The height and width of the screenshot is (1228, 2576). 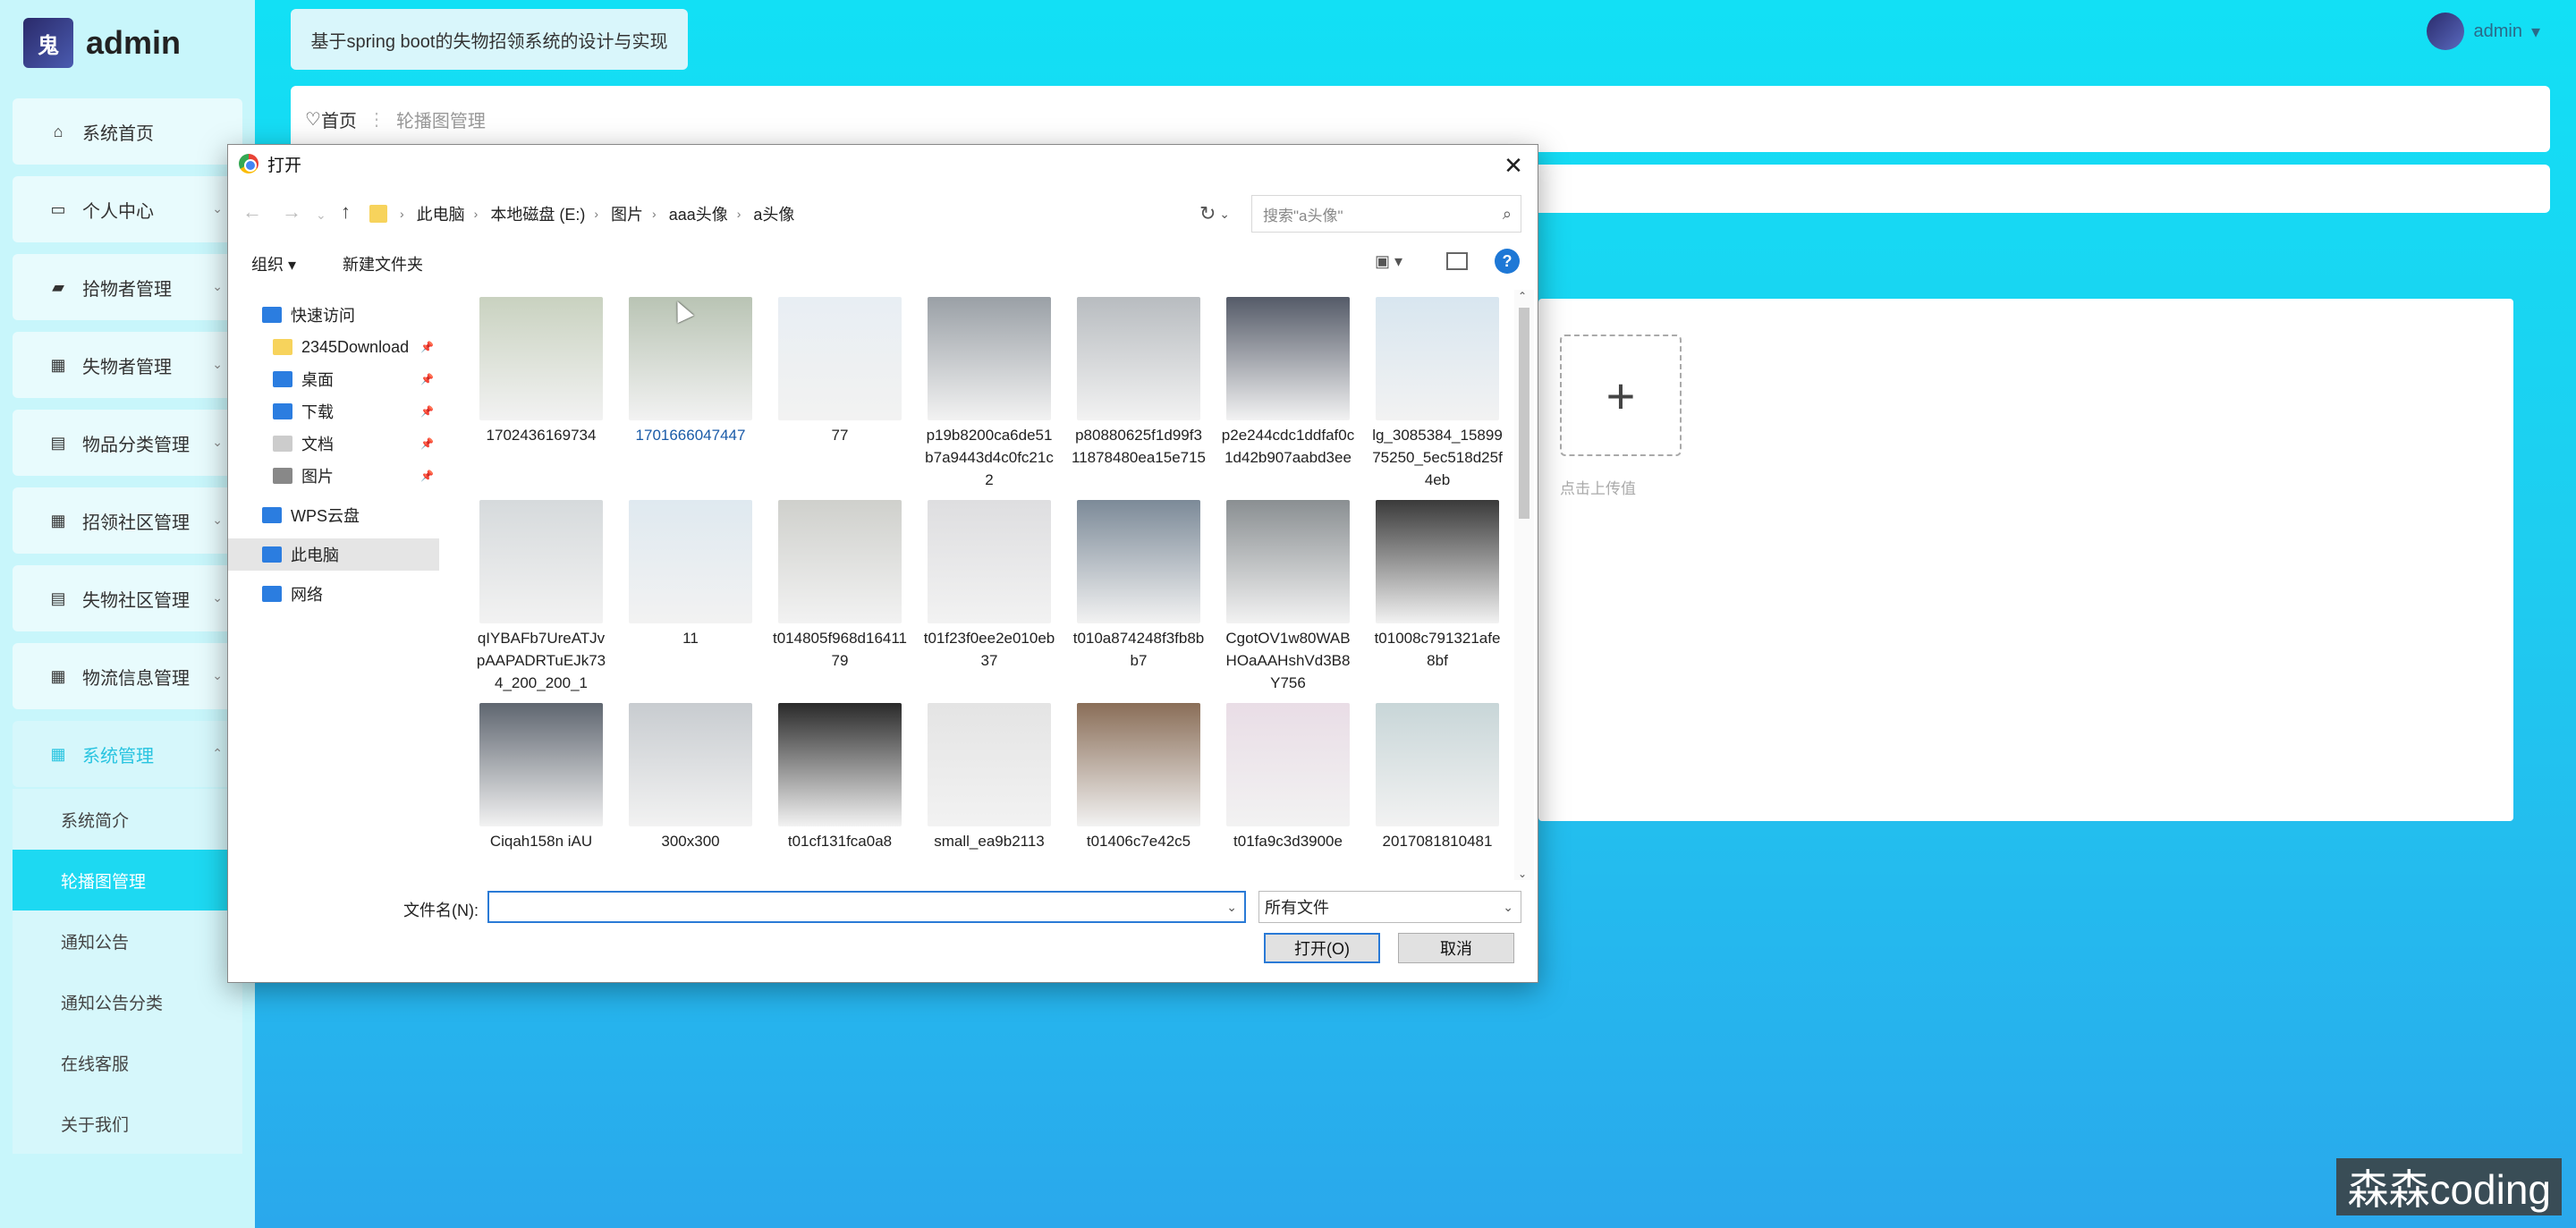 What do you see at coordinates (127, 209) in the screenshot?
I see `sidebar-item-profile: ▭ 个人中心 ⌄` at bounding box center [127, 209].